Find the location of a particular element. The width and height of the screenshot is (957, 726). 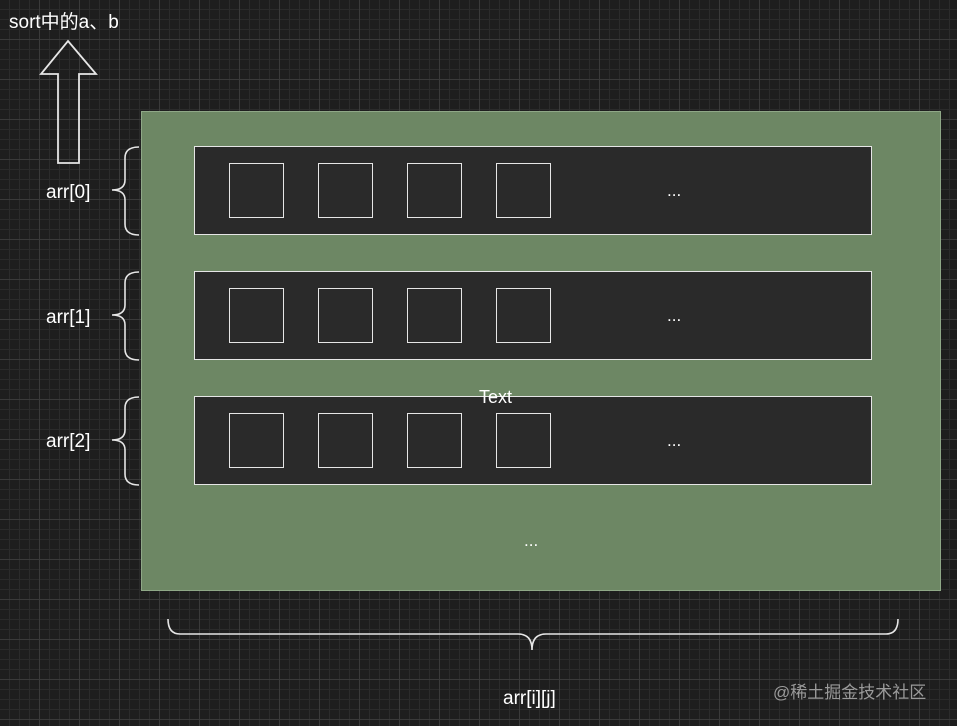

bottom-brace is located at coordinates (533, 634).